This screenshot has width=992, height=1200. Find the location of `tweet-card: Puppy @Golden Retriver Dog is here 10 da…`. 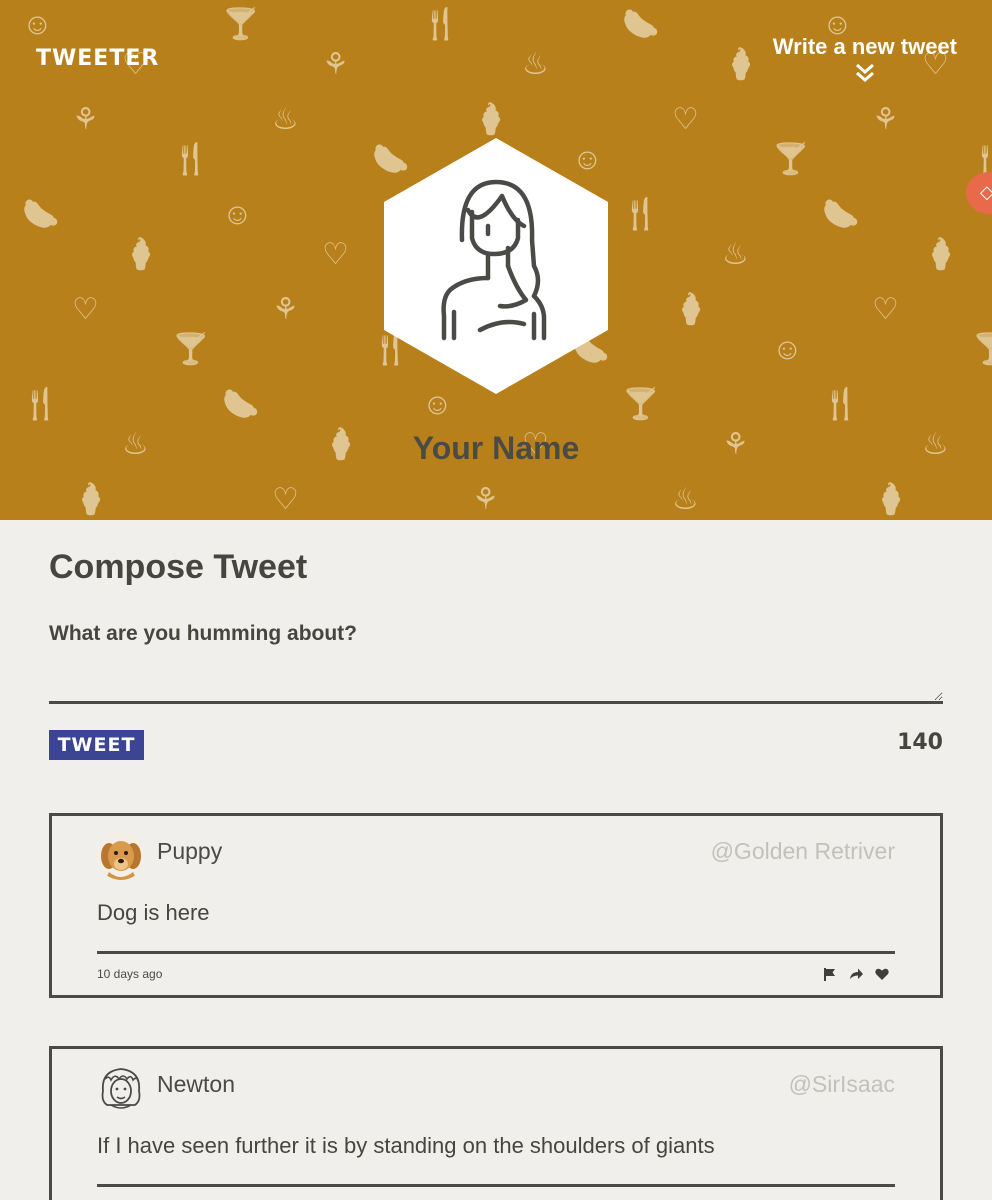

tweet-card: Puppy @Golden Retriver Dog is here 10 da… is located at coordinates (496, 905).